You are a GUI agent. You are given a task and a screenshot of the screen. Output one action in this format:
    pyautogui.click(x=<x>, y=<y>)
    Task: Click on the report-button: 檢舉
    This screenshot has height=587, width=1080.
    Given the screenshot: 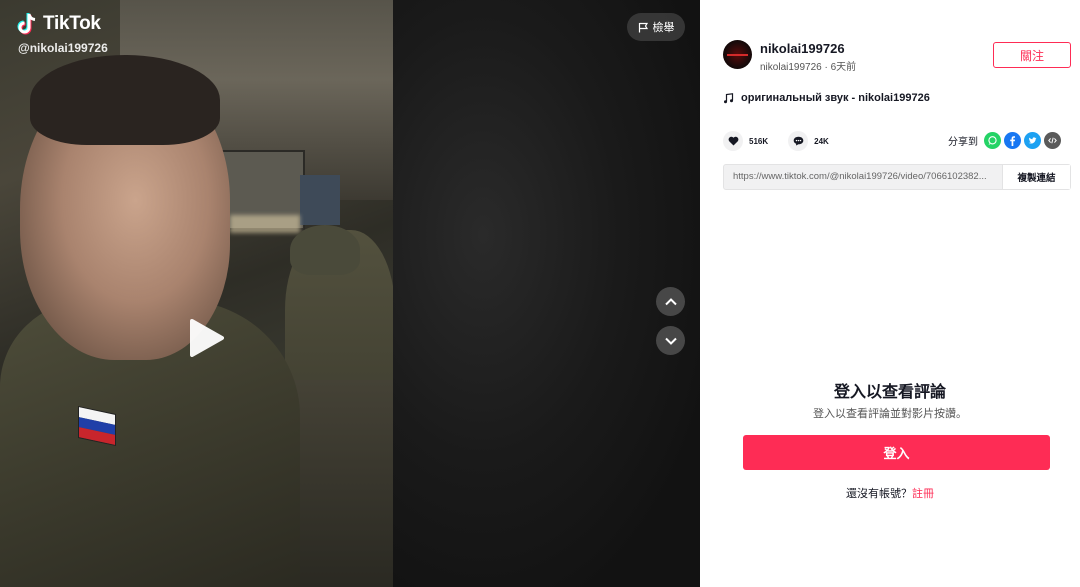 What is the action you would take?
    pyautogui.click(x=656, y=27)
    